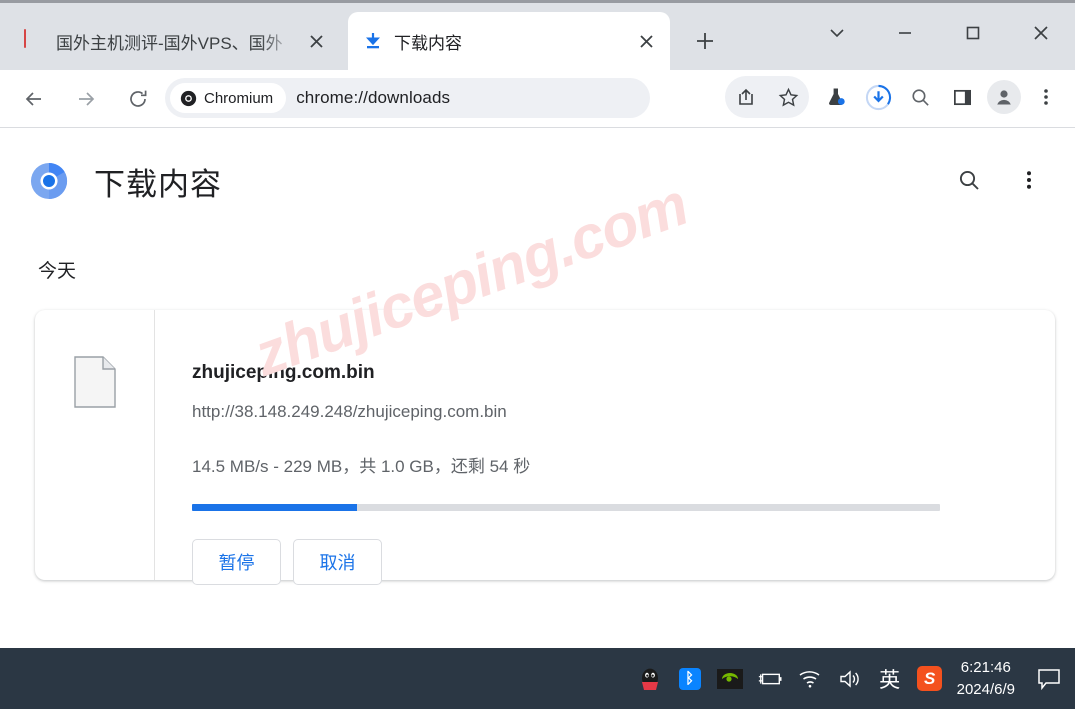 Image resolution: width=1075 pixels, height=709 pixels. Describe the element at coordinates (34, 99) in the screenshot. I see `back-button` at that location.